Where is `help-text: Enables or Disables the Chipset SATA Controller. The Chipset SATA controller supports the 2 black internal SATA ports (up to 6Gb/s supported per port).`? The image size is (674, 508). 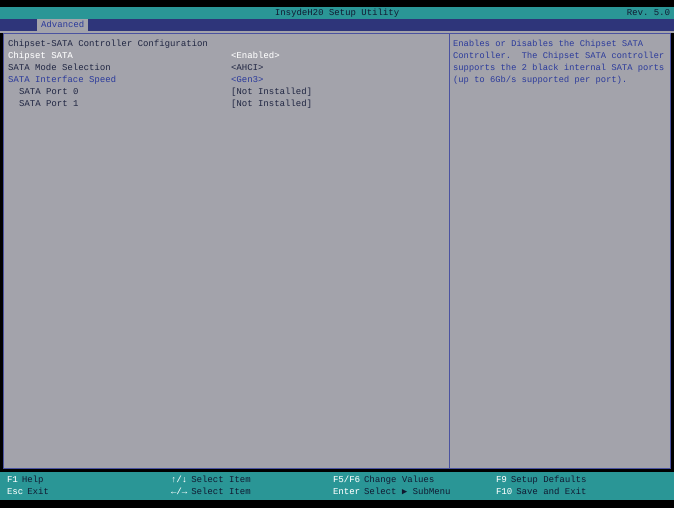
help-text: Enables or Disables the Chipset SATA Controller. The Chipset SATA controller supports the 2 black internal SATA ports (up to 6Gb/s supported per port). is located at coordinates (559, 62).